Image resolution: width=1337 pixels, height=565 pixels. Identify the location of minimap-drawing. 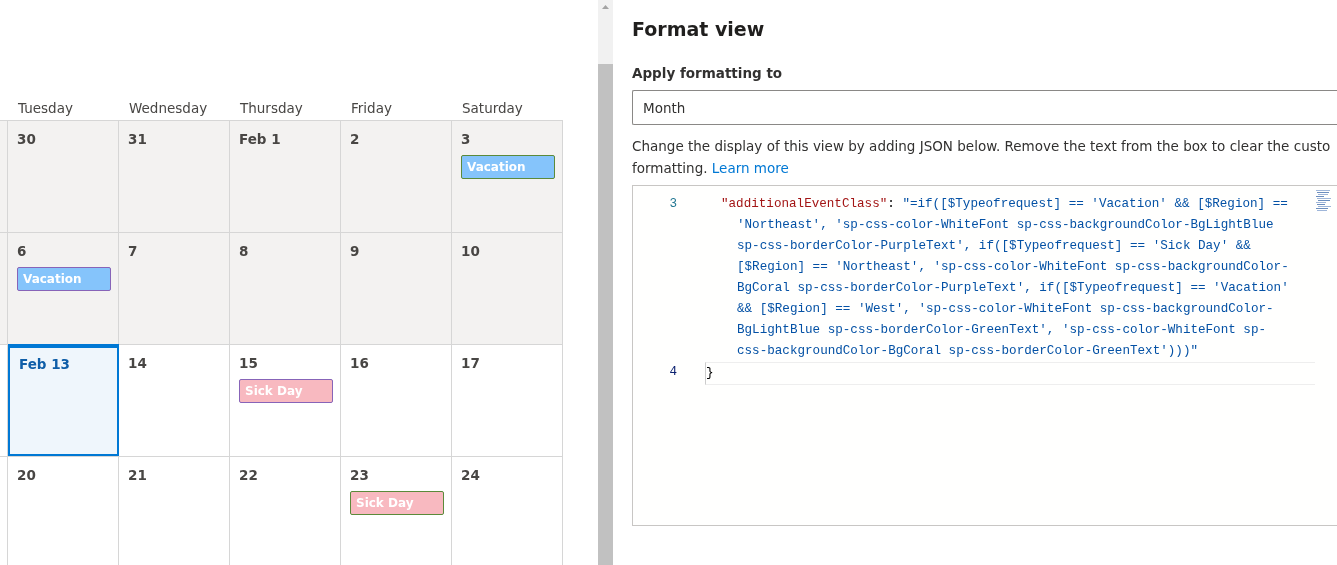
(1323, 201).